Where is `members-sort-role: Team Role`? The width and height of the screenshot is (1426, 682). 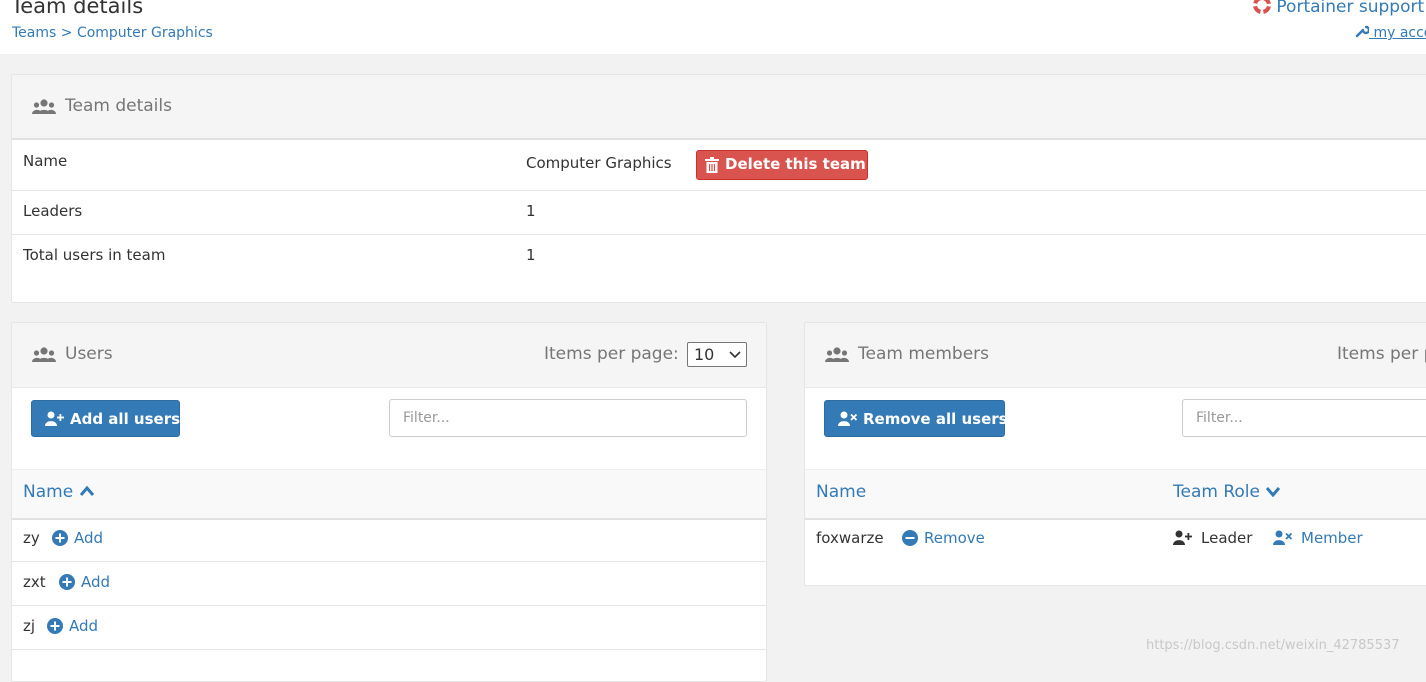 members-sort-role: Team Role is located at coordinates (1227, 492).